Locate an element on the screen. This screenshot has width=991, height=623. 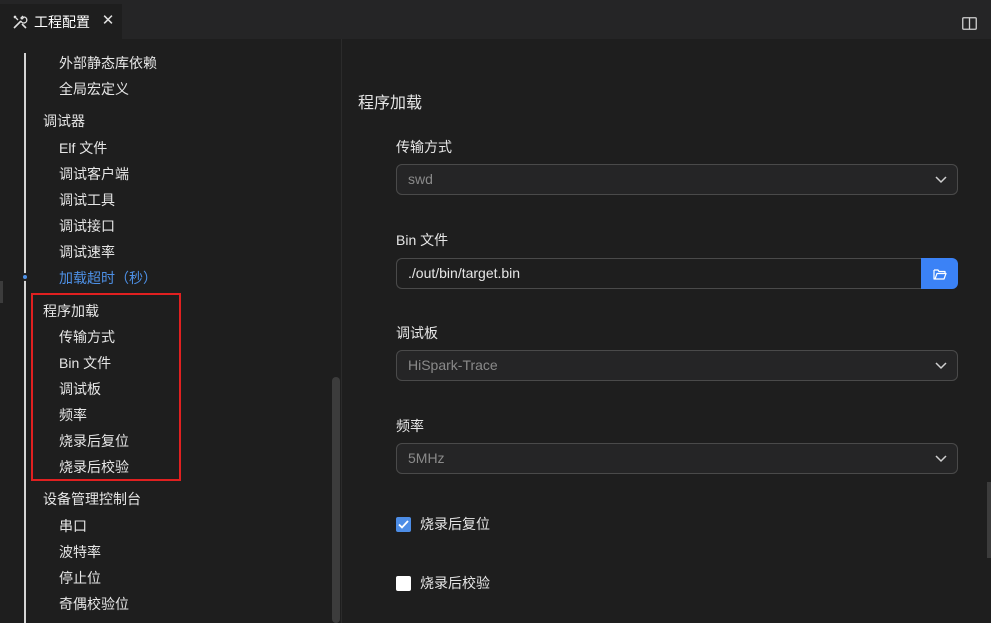
nav-item-global-macros: 全局宏定义 is located at coordinates (94, 89).